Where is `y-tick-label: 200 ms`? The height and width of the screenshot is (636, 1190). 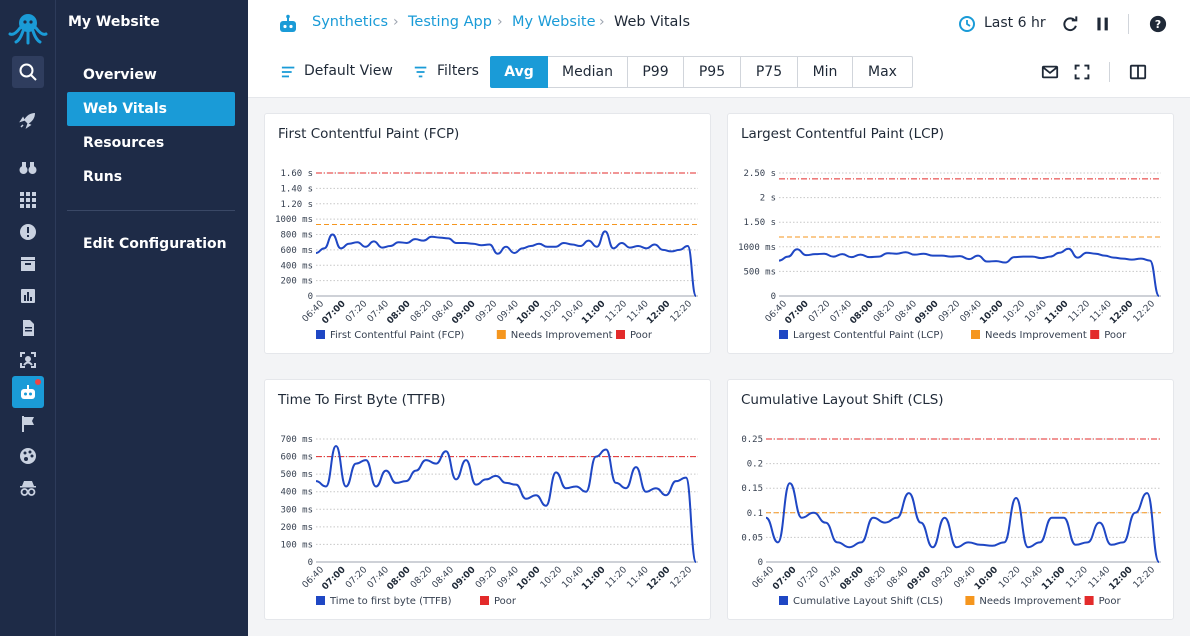
y-tick-label: 200 ms is located at coordinates (296, 282).